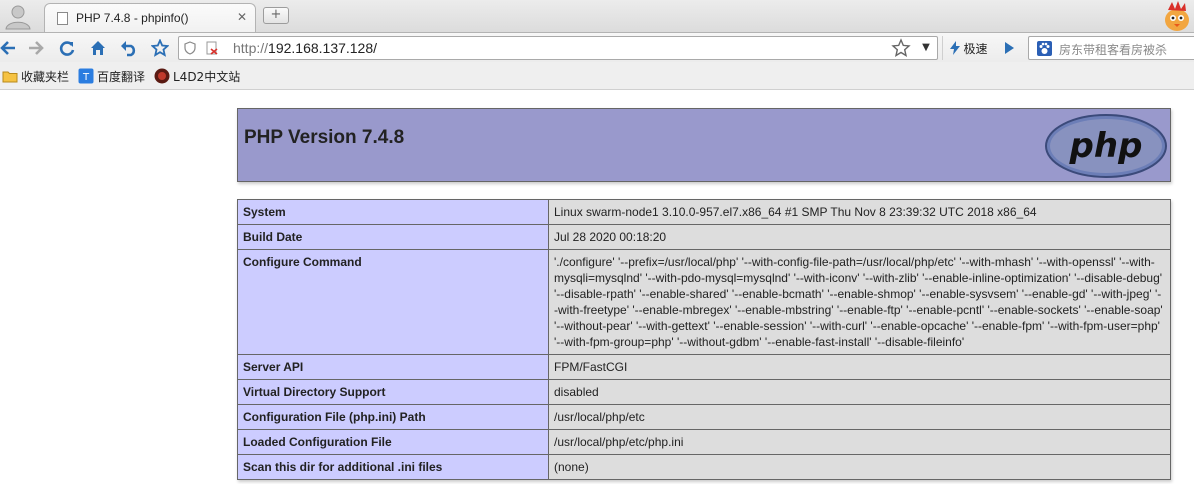 This screenshot has height=484, width=1194. I want to click on page-icon, so click(62, 18).